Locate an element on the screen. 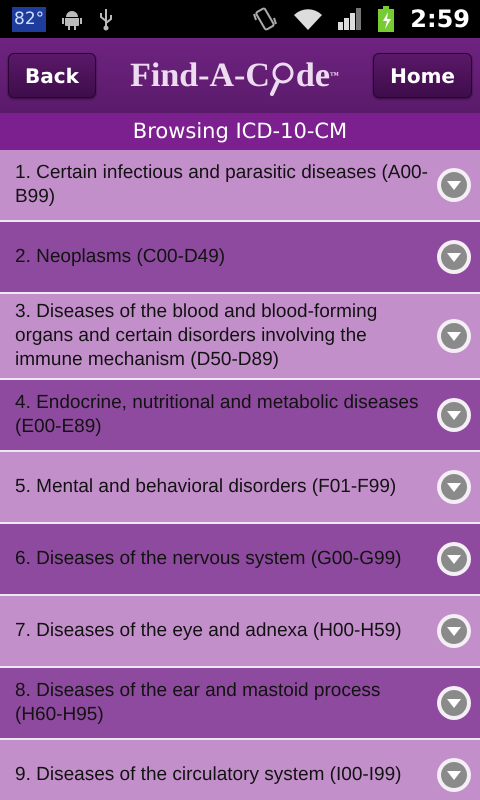 This screenshot has height=800, width=480. list-row: 7. Diseases of the eye and adnexa (H00-H59) is located at coordinates (240, 632).